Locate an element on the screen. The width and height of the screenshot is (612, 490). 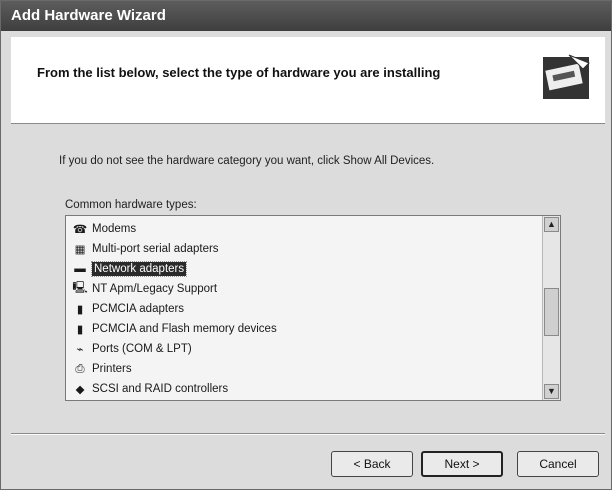
list-item-label: Ports (COM & LPT) is located at coordinates (142, 349).